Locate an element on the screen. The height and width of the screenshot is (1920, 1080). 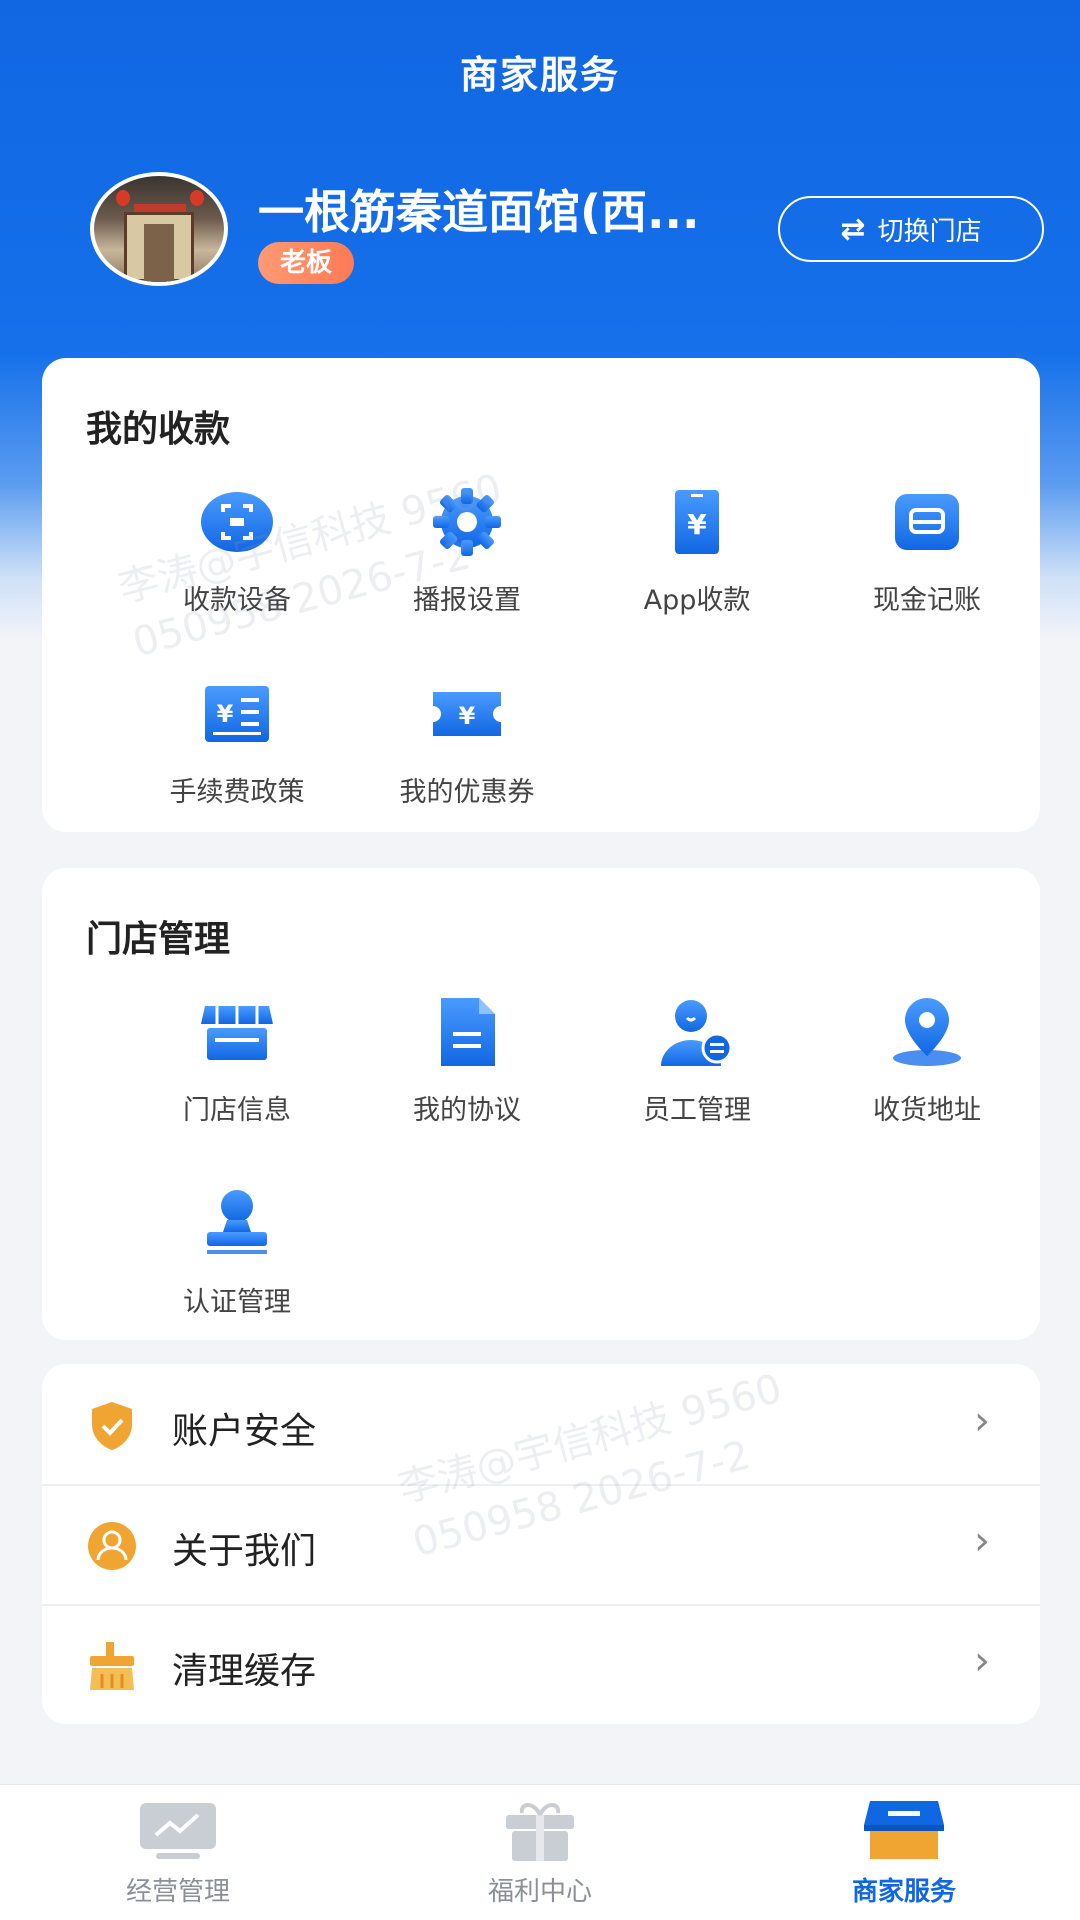
grid-item-staff-management: 员工管理 is located at coordinates (697, 1059).